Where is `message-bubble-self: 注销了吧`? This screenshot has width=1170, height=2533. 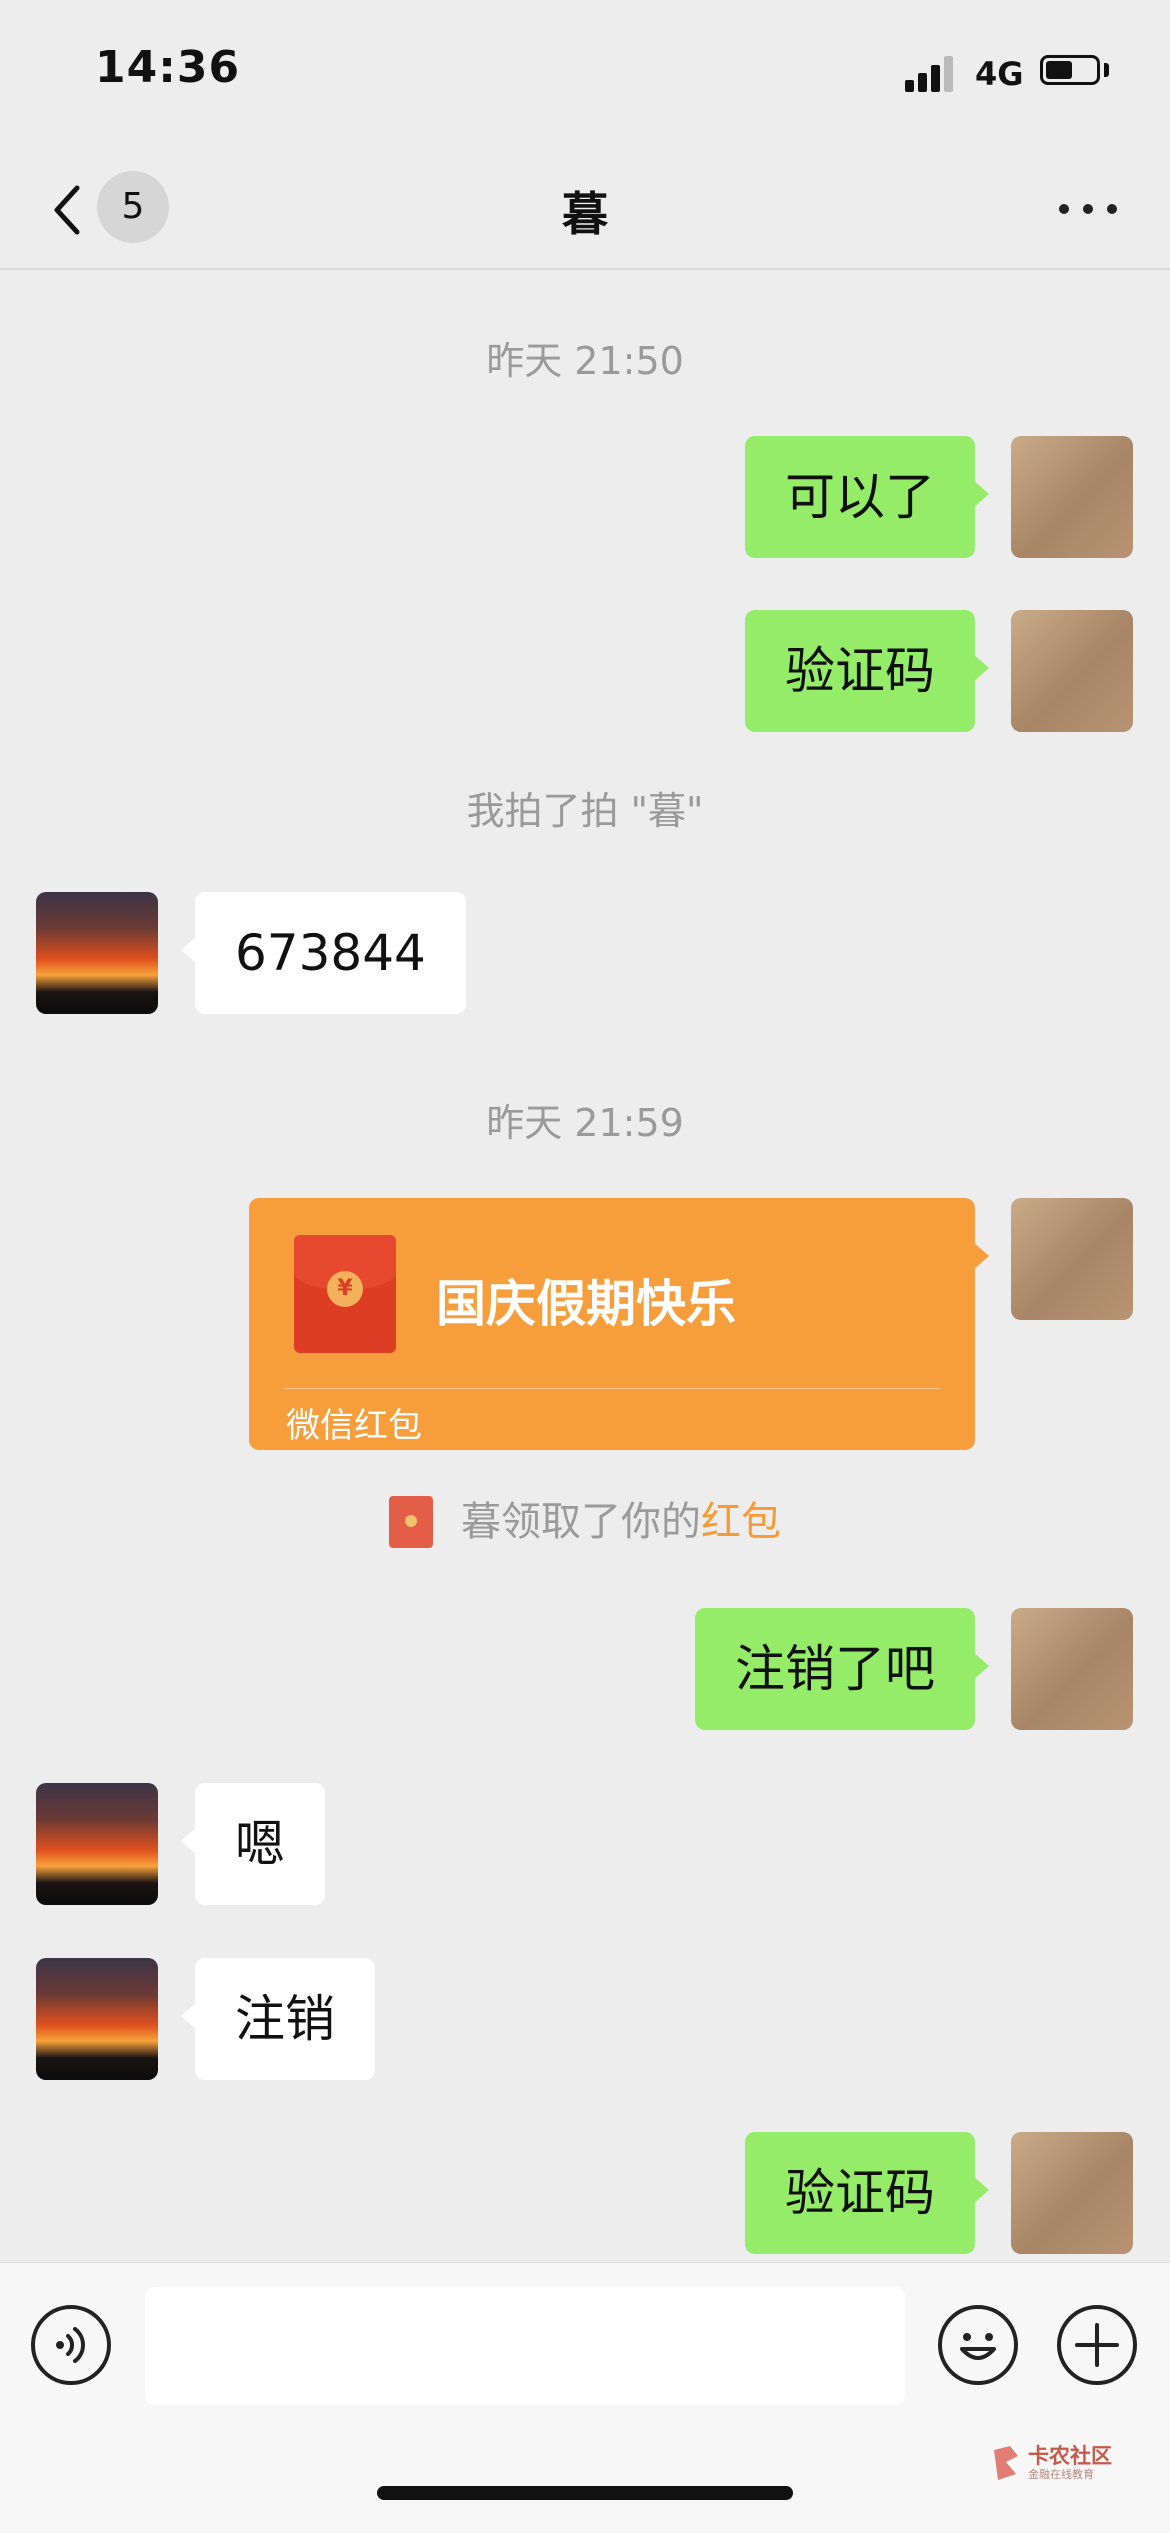 message-bubble-self: 注销了吧 is located at coordinates (842, 1669).